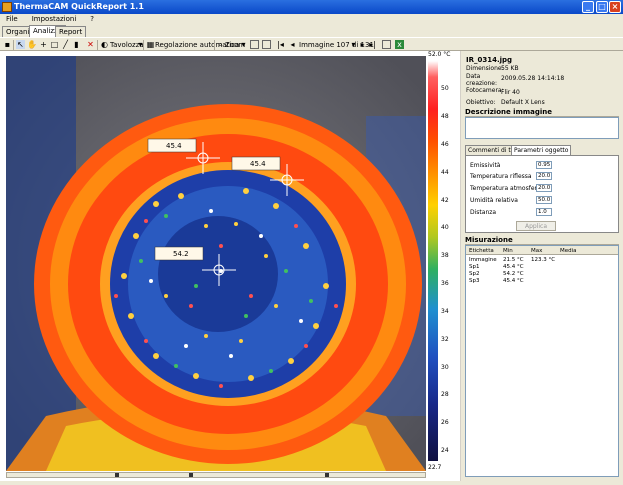 Image resolution: width=623 pixels, height=485 pixels. What do you see at coordinates (174, 146) in the screenshot?
I see `spot-label-1: 45.4` at bounding box center [174, 146].